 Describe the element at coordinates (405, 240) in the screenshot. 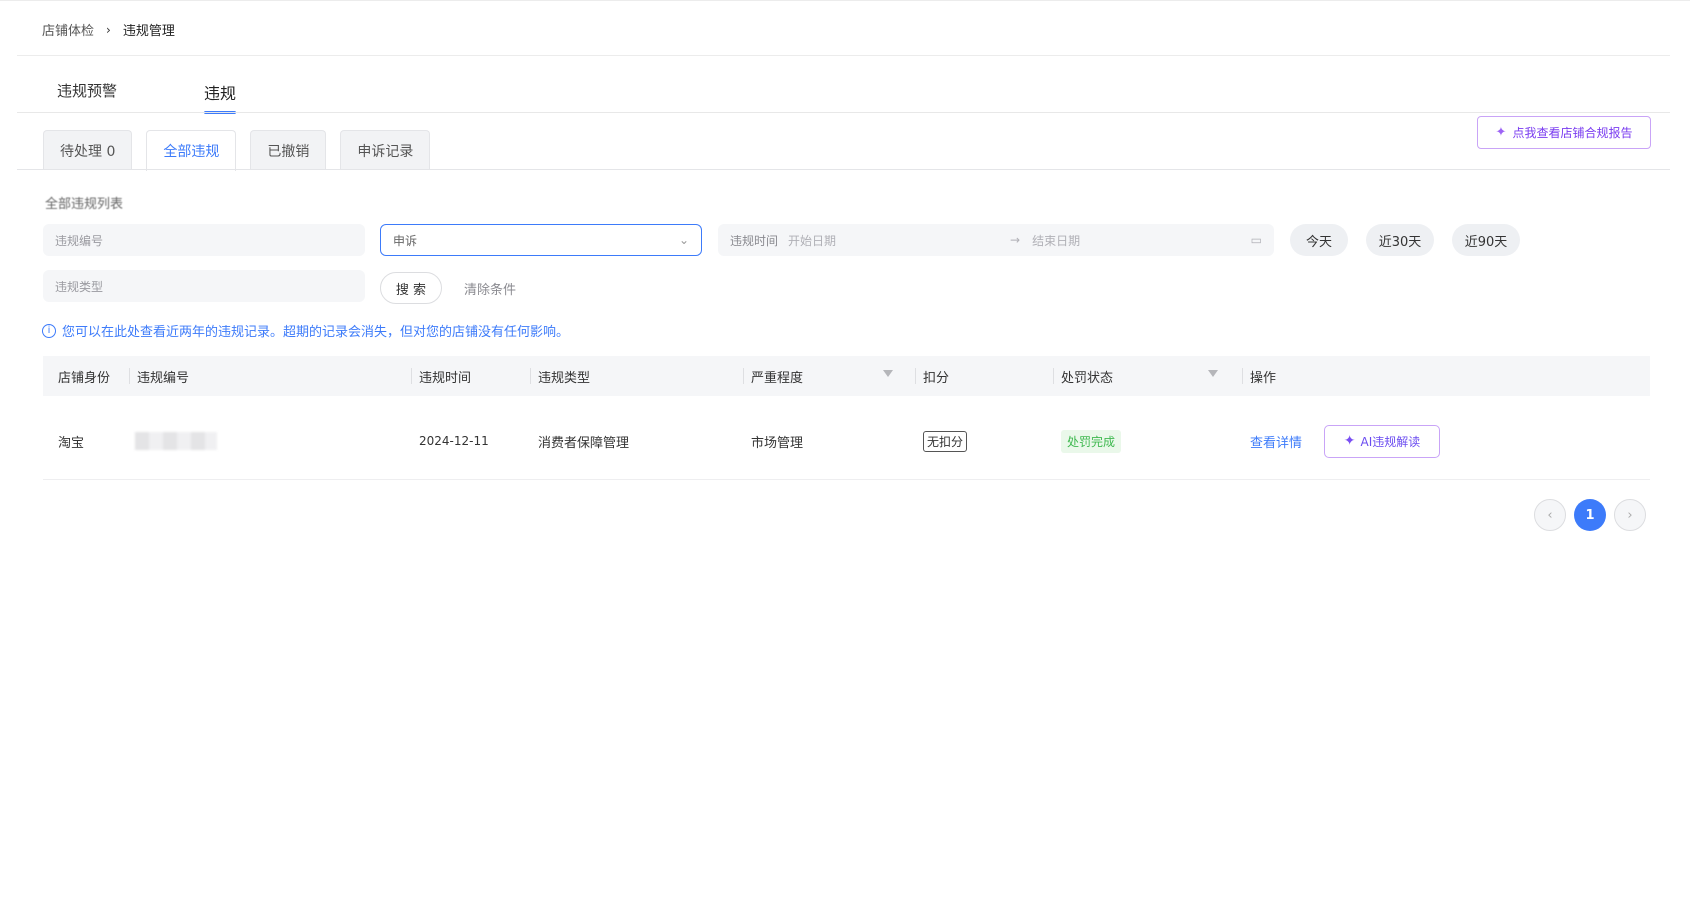

I see `appeal-select-value: 申诉` at that location.